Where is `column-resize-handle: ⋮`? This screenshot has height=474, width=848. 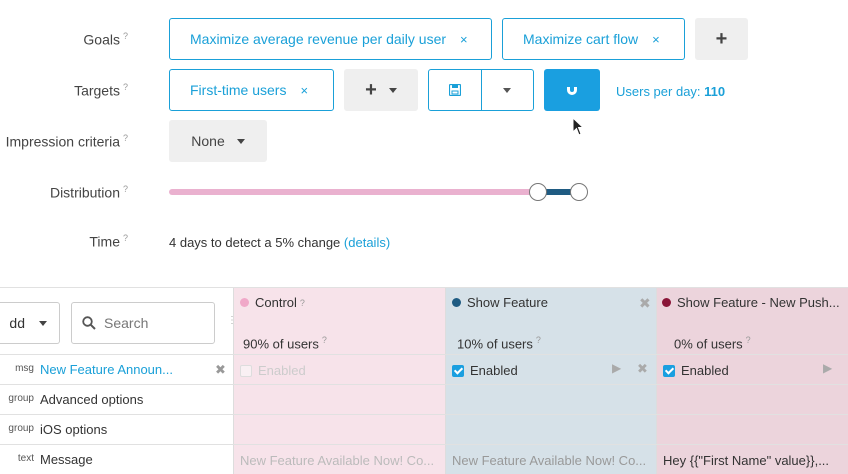 column-resize-handle: ⋮ is located at coordinates (232, 320).